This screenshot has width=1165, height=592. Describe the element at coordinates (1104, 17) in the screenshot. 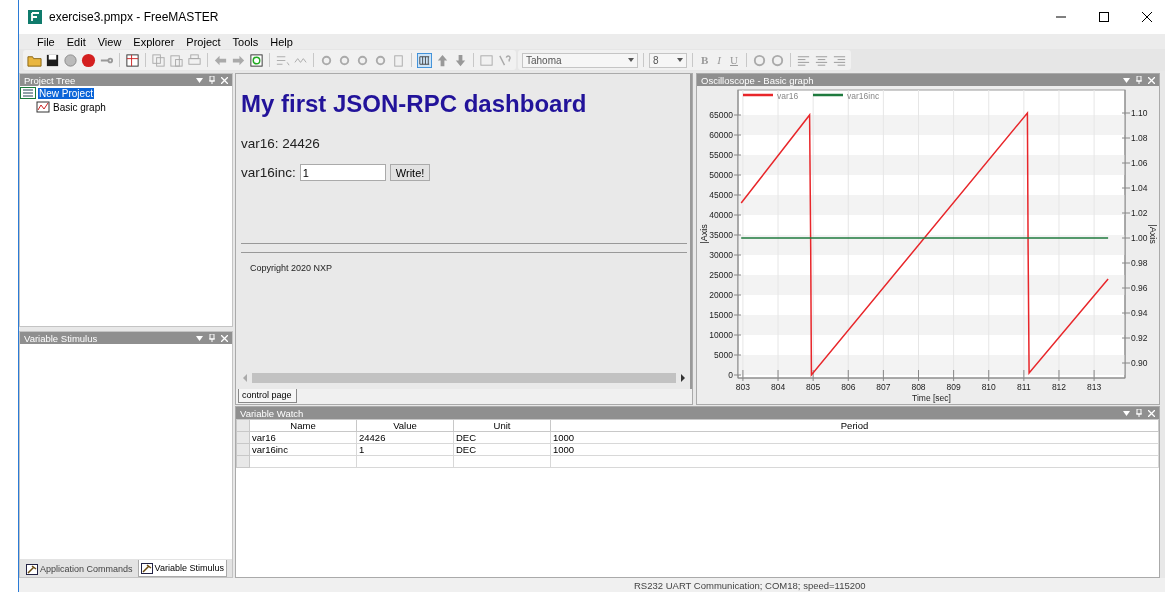

I see `maximize-icon` at that location.